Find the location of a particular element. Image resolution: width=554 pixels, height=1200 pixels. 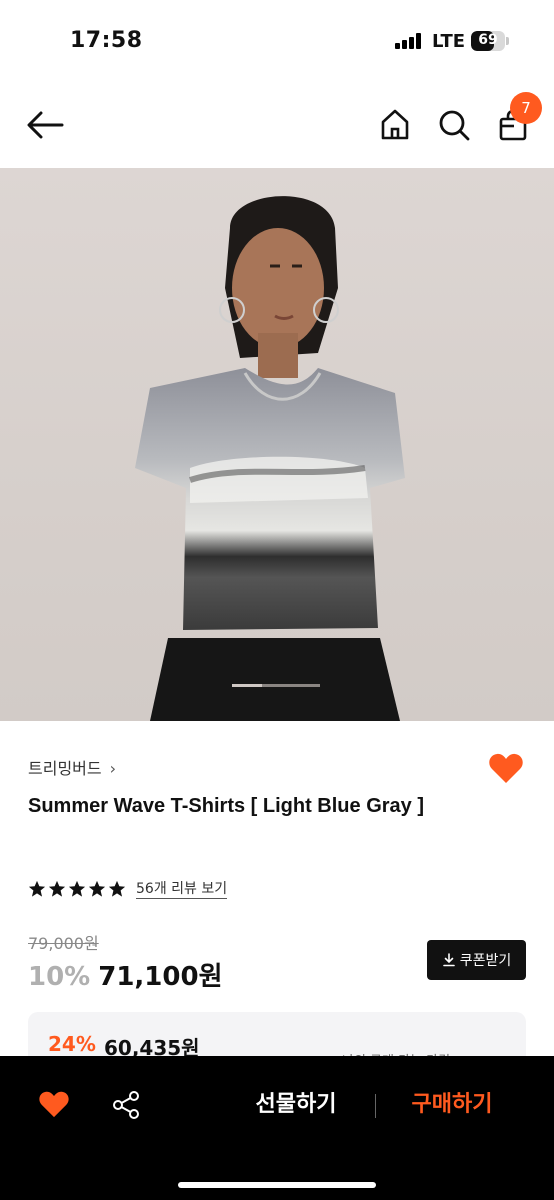

battery-cap is located at coordinates (507, 41).